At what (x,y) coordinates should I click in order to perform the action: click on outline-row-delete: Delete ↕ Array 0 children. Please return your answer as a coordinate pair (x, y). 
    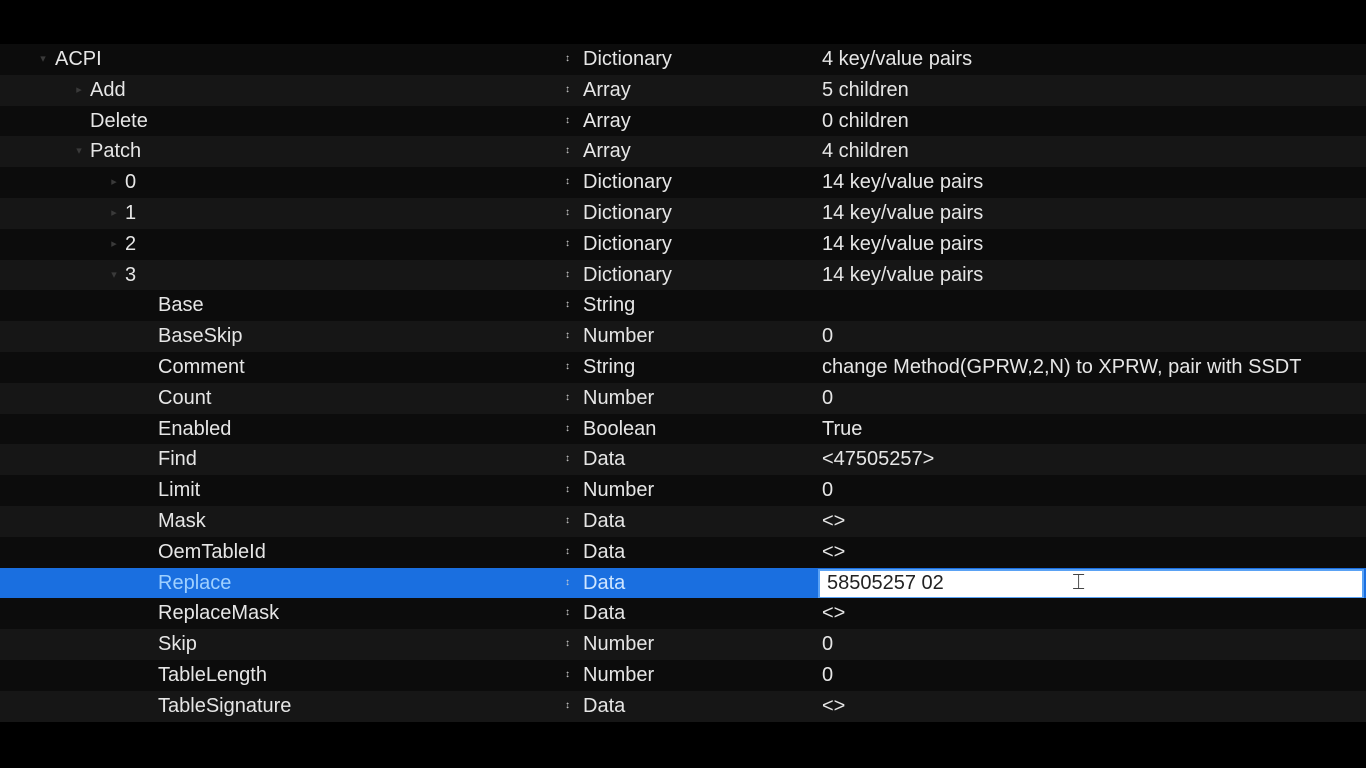
    Looking at the image, I should click on (683, 121).